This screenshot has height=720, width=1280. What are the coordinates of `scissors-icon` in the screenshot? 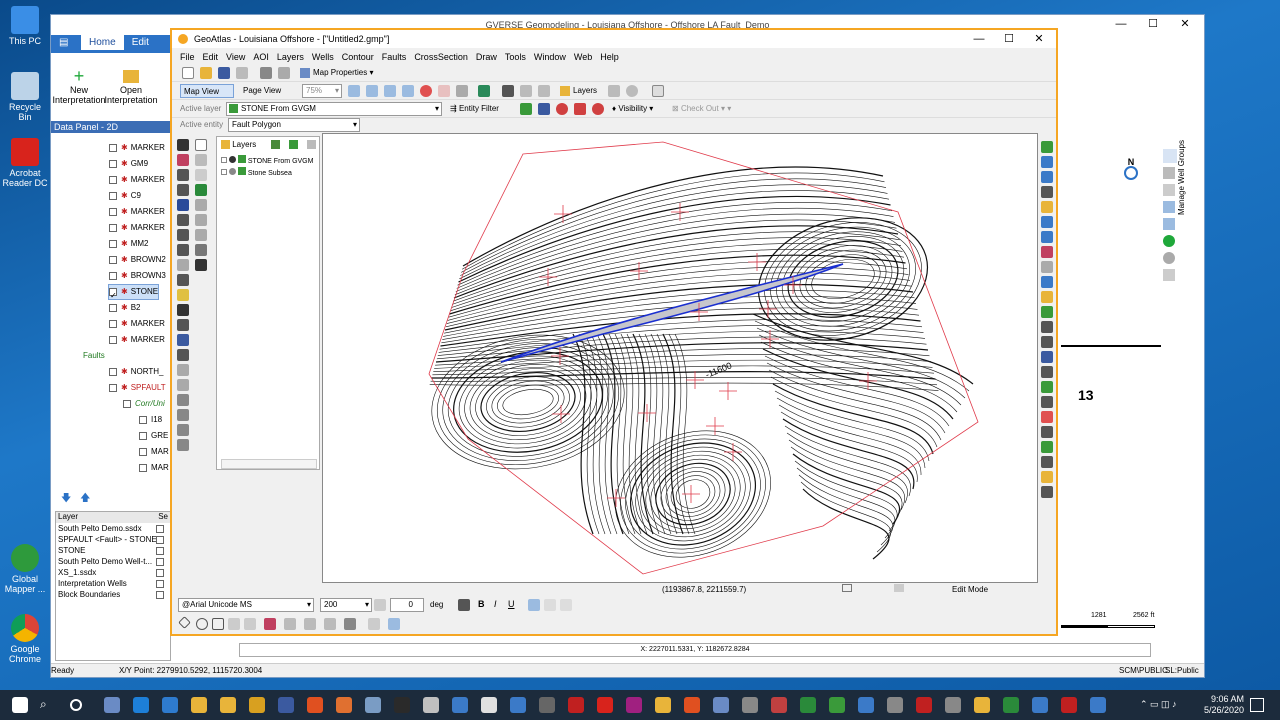 It's located at (183, 325).